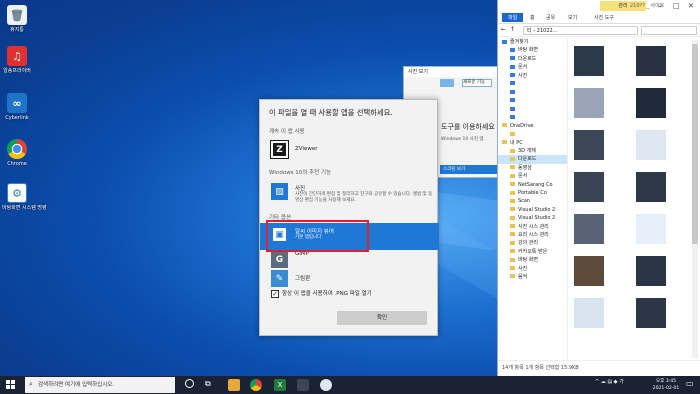  What do you see at coordinates (468, 127) in the screenshot?
I see `mini-heading: 도구를 이용하세요` at bounding box center [468, 127].